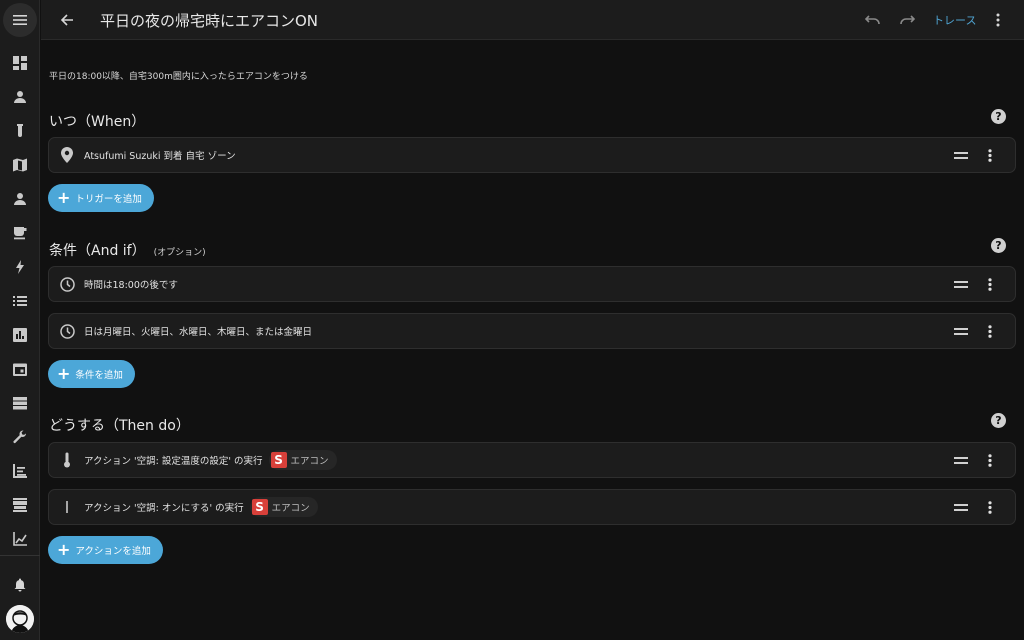 The image size is (1024, 640). I want to click on menu-icon, so click(20, 20).